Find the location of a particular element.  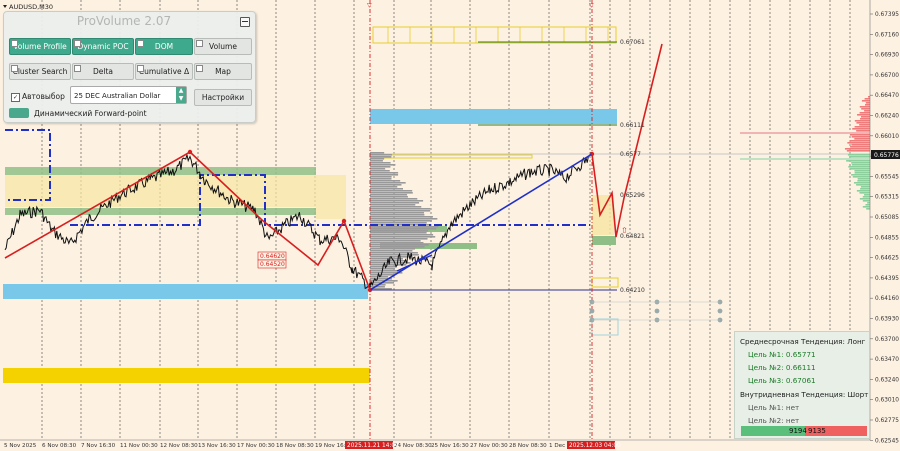

buy-volume: 9194 is located at coordinates (798, 431).